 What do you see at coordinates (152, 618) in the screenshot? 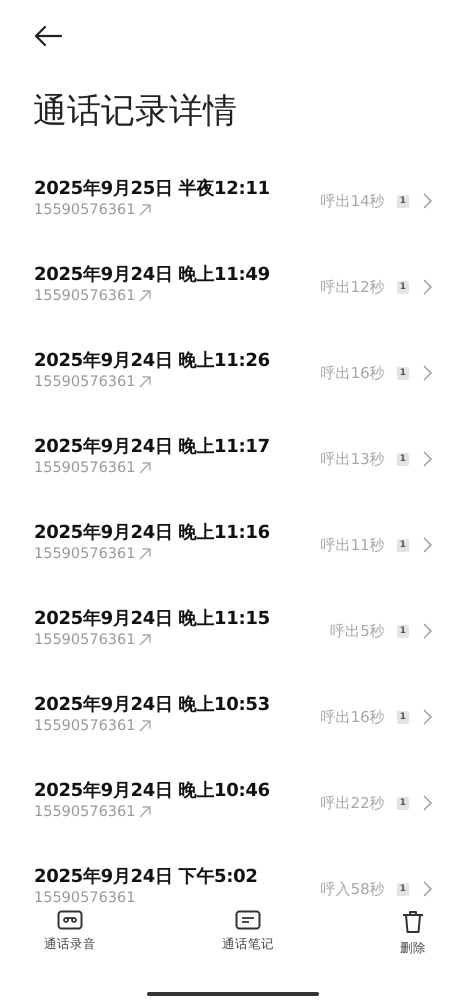
I see `call-time: 2025年9月24日 晚上11:15` at bounding box center [152, 618].